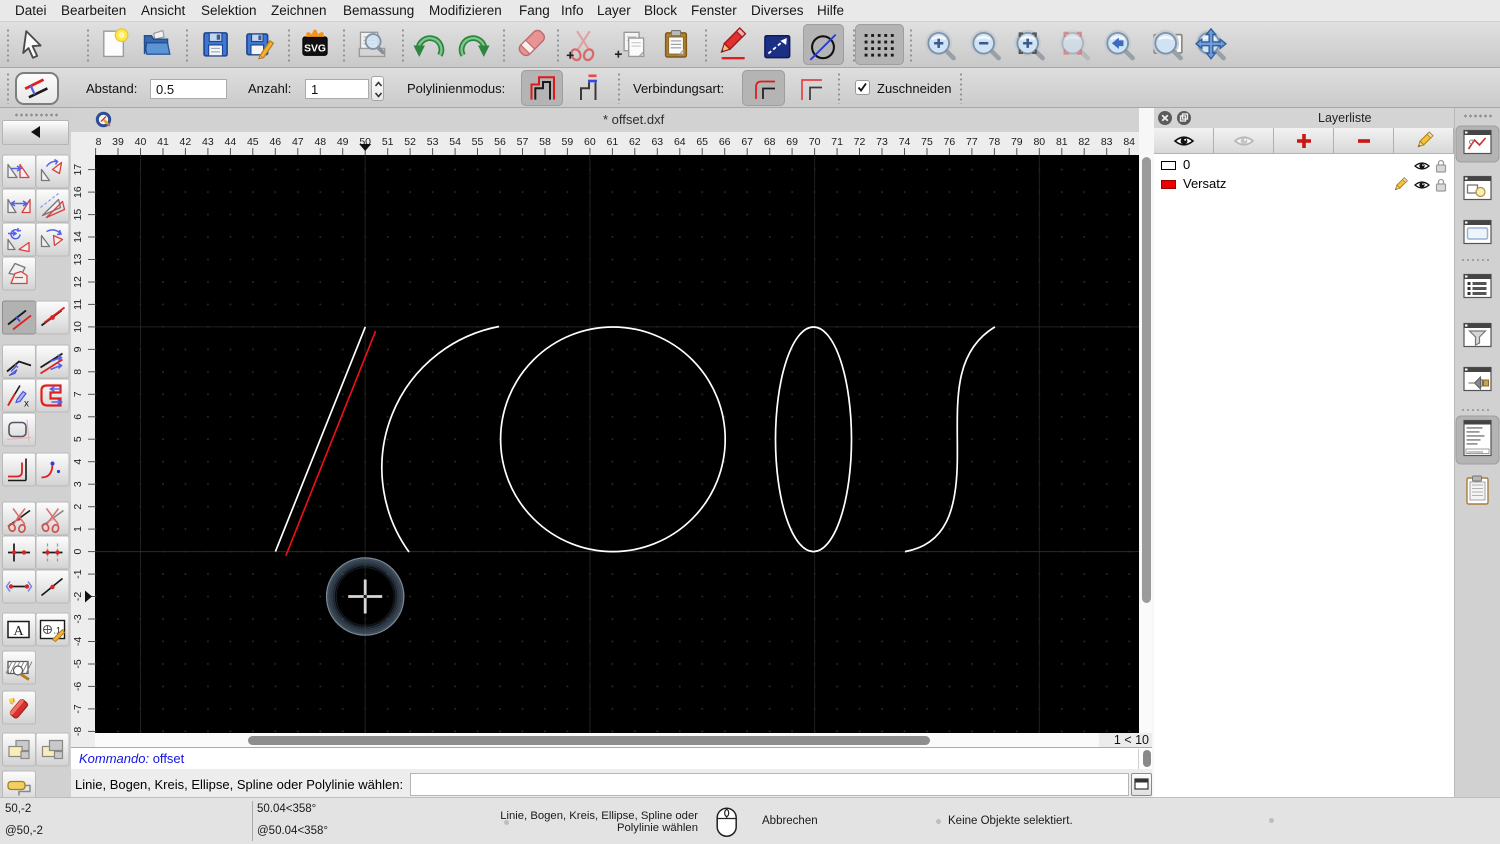  What do you see at coordinates (78, 215) in the screenshot?
I see `svg-text: 15` at bounding box center [78, 215].